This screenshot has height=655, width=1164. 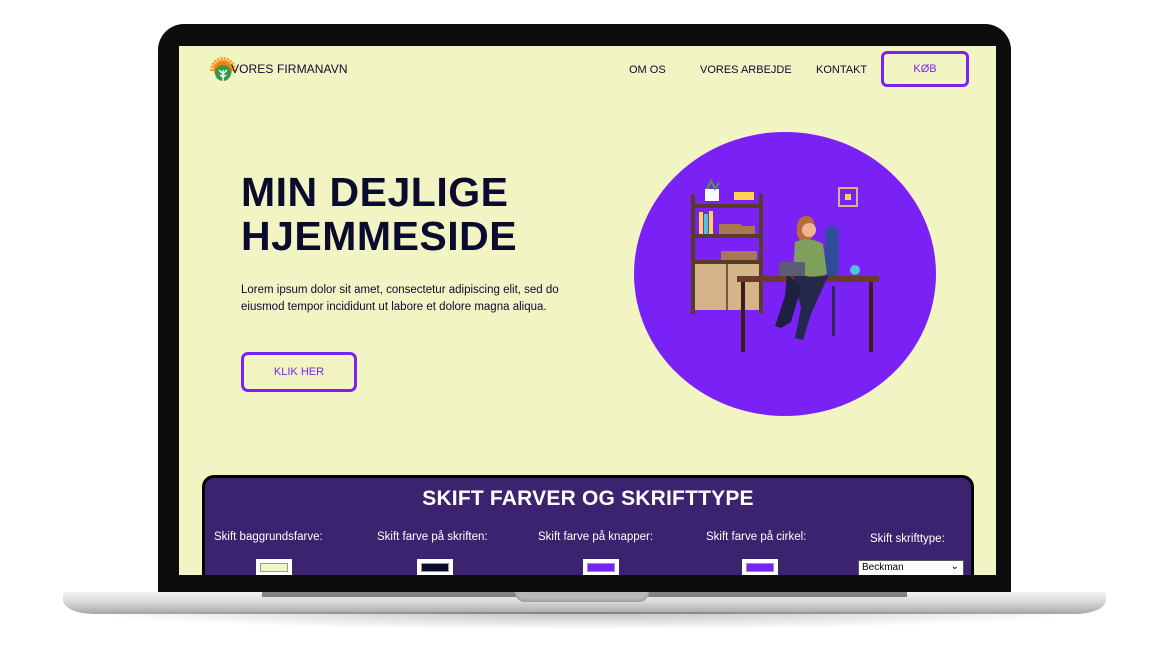 I want to click on label-font: Skift skrifttype:, so click(x=907, y=539).